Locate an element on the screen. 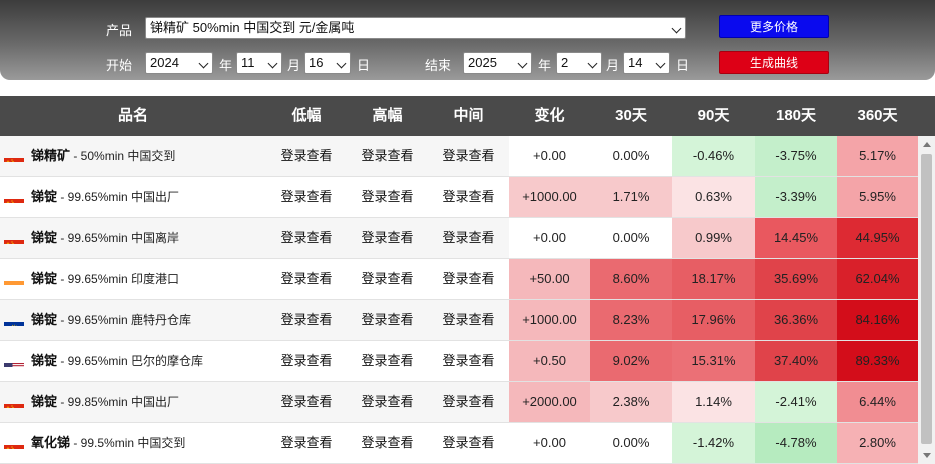 The image size is (935, 464). end-year-value: 2025 is located at coordinates (482, 62).